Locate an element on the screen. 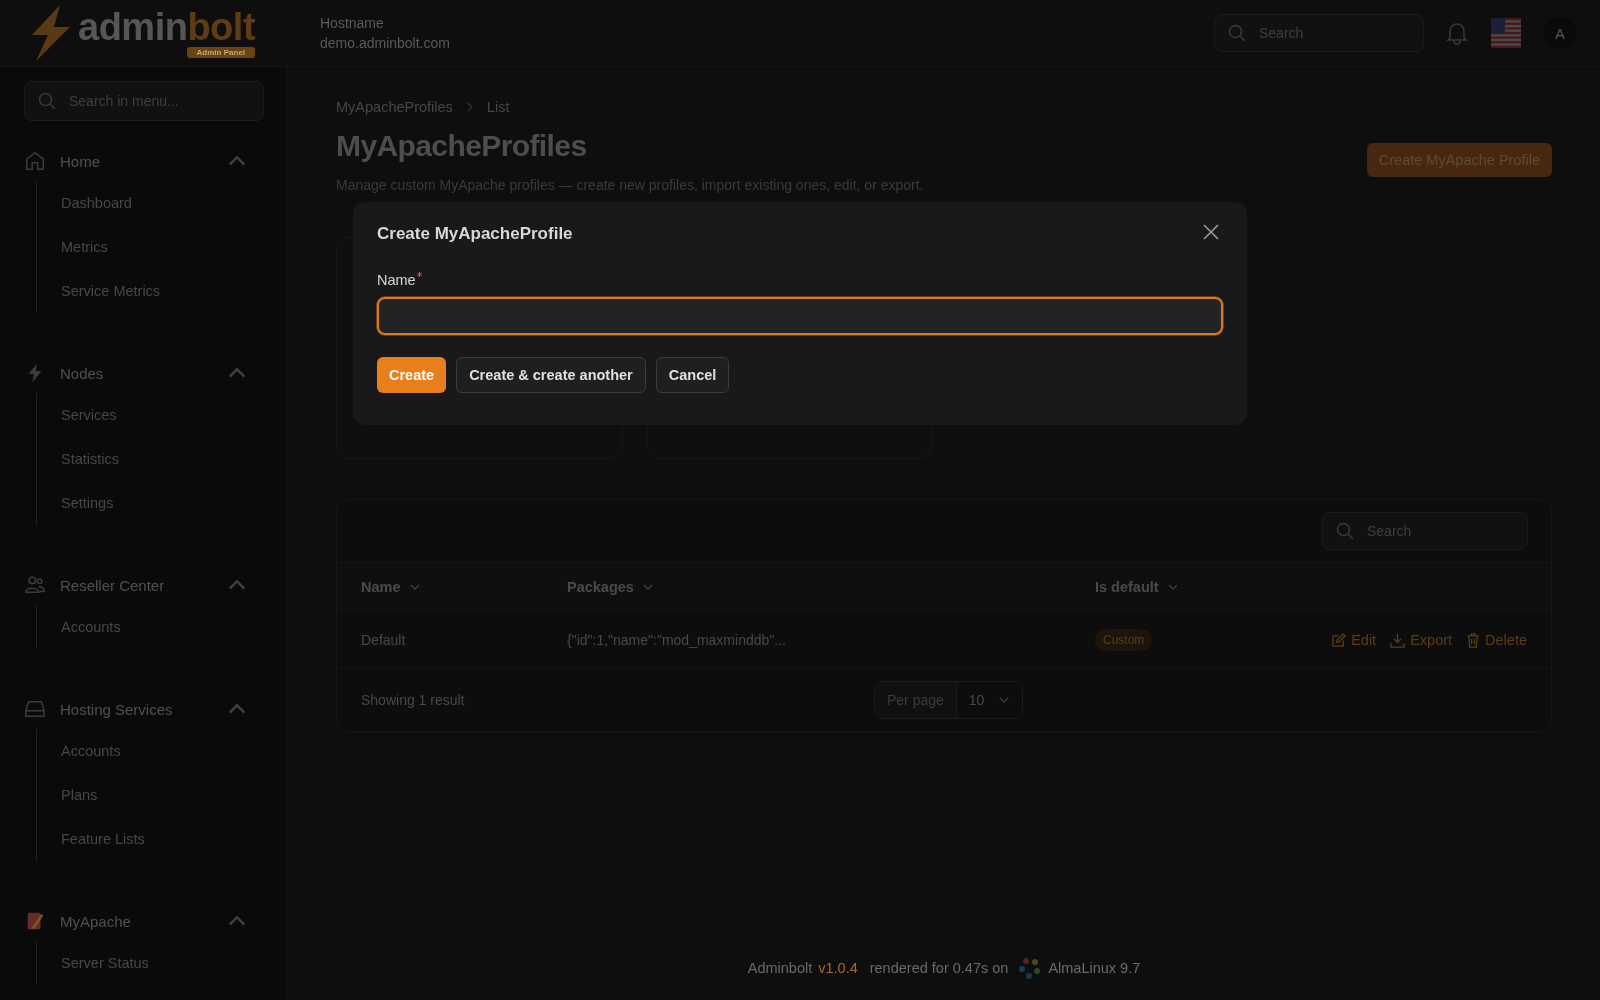 The height and width of the screenshot is (1000, 1600). sidebar-item: Service Metrics is located at coordinates (111, 291).